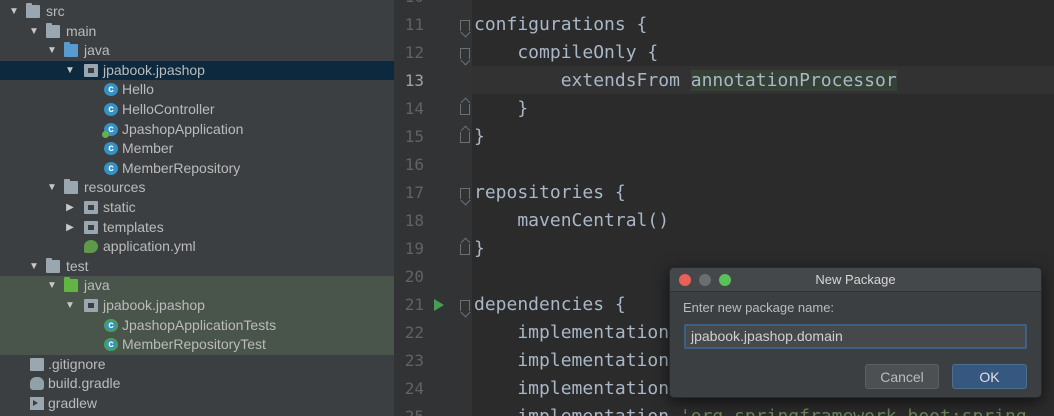 Image resolution: width=1054 pixels, height=416 pixels. What do you see at coordinates (414, 24) in the screenshot?
I see `line-number: 11` at bounding box center [414, 24].